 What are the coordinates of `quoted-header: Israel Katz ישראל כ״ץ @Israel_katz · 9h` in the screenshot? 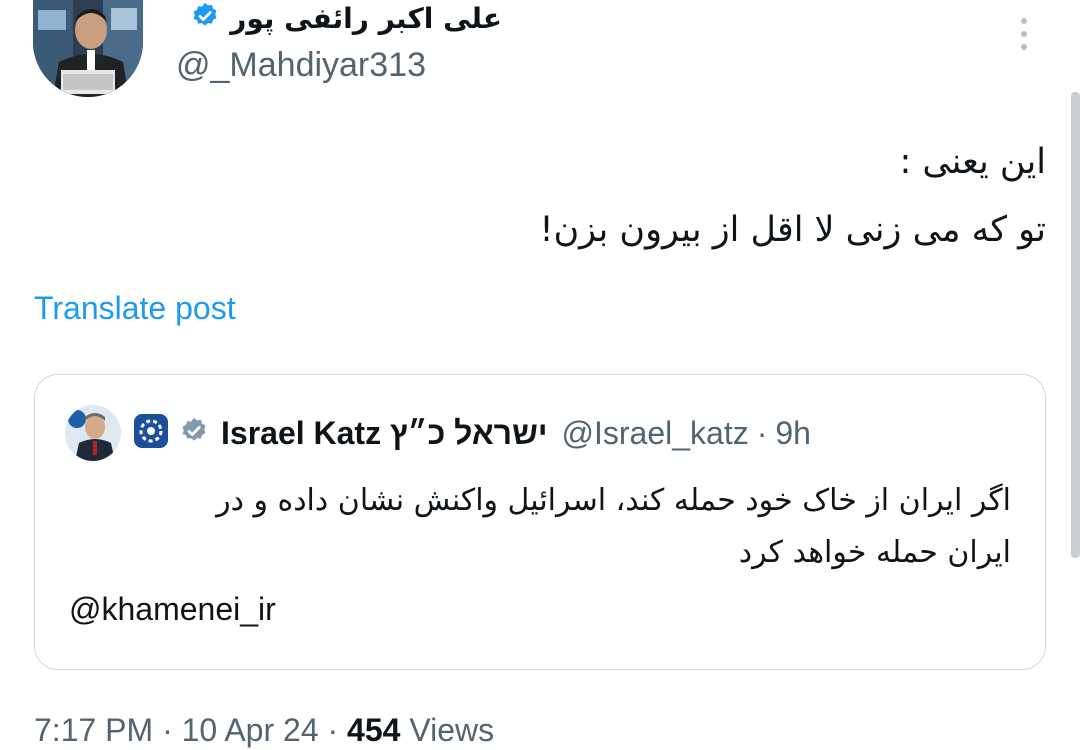 It's located at (472, 433).